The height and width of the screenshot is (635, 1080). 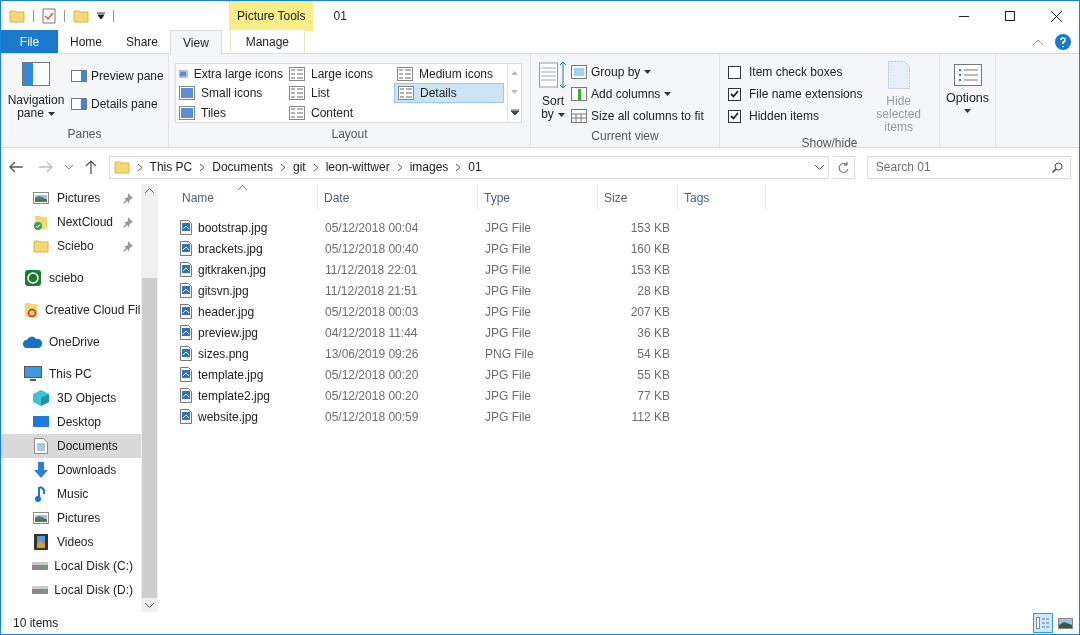 What do you see at coordinates (627, 311) in the screenshot?
I see `file-row: header.jpg 05/12/2018 00:03 JPG File 207 KB` at bounding box center [627, 311].